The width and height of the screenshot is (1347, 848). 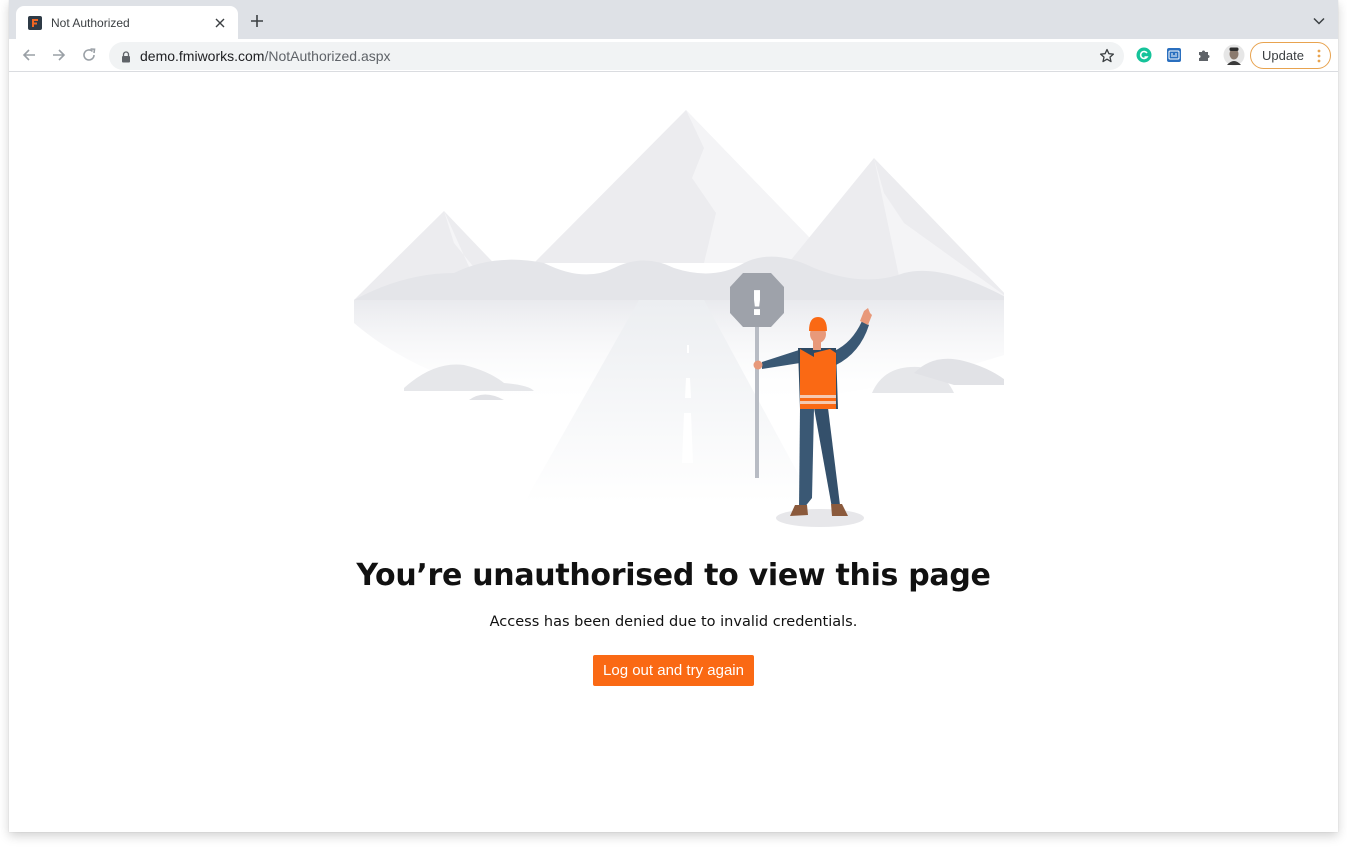 I want to click on new-tab-icon, so click(x=257, y=21).